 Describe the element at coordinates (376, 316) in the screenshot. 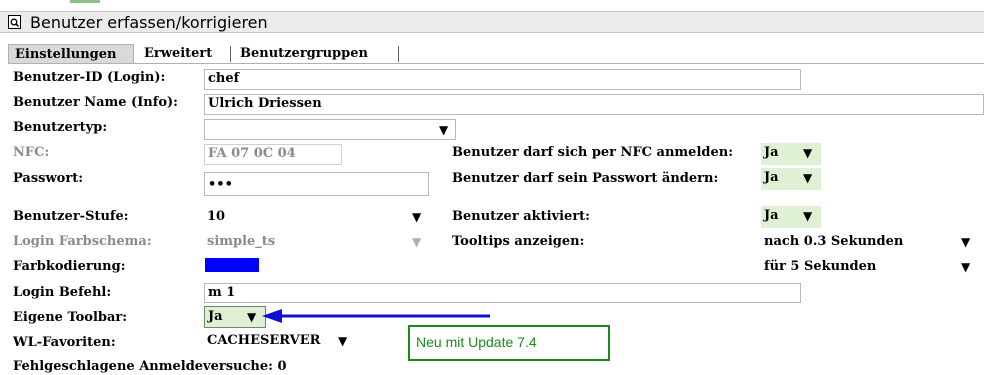

I see `annotation-arrow-icon` at that location.